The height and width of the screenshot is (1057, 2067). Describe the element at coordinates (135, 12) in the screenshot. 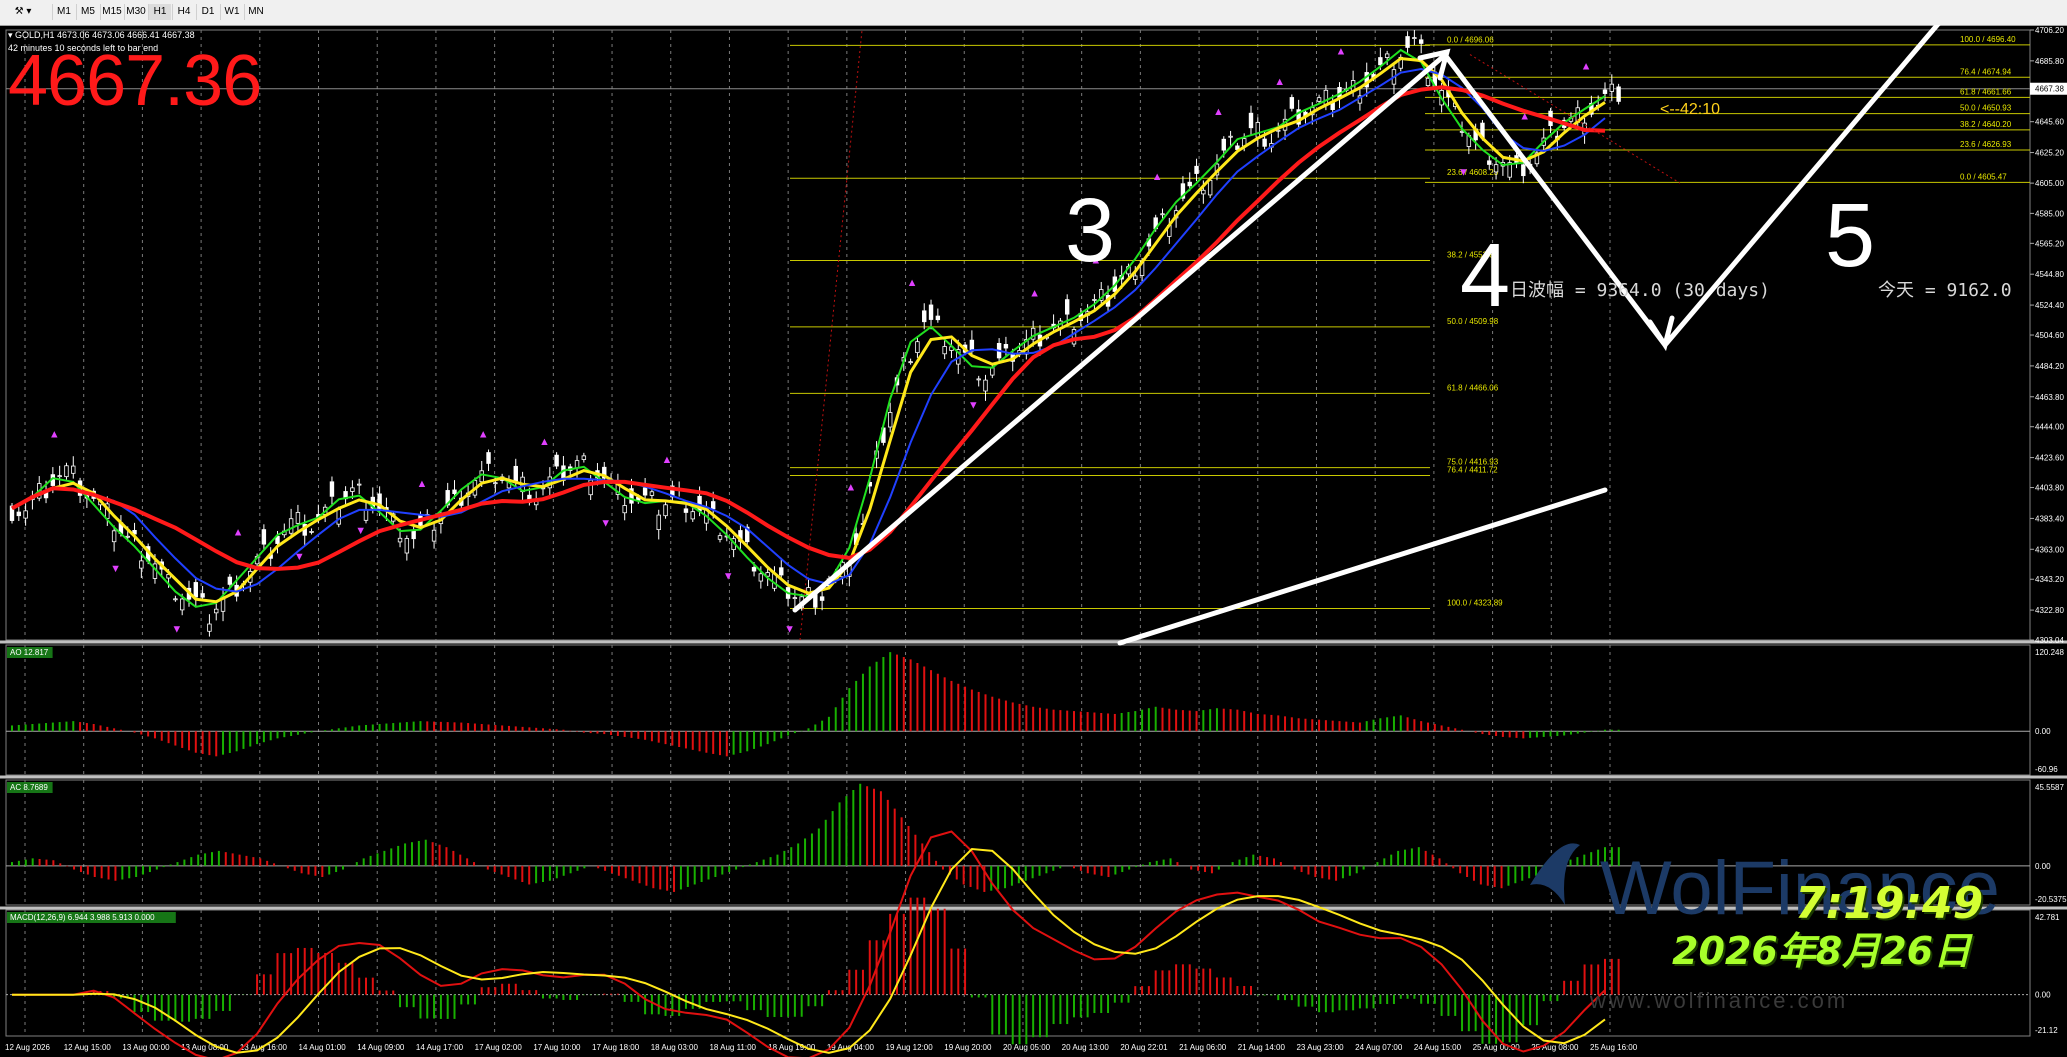

I see `timeframe-button-m30: M30` at that location.